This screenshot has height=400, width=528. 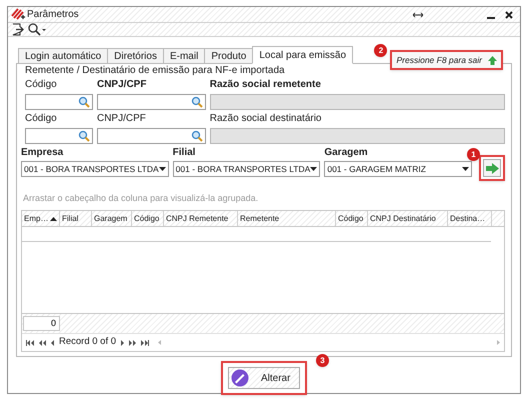 What do you see at coordinates (37, 29) in the screenshot?
I see `search-dropdown-icon` at bounding box center [37, 29].